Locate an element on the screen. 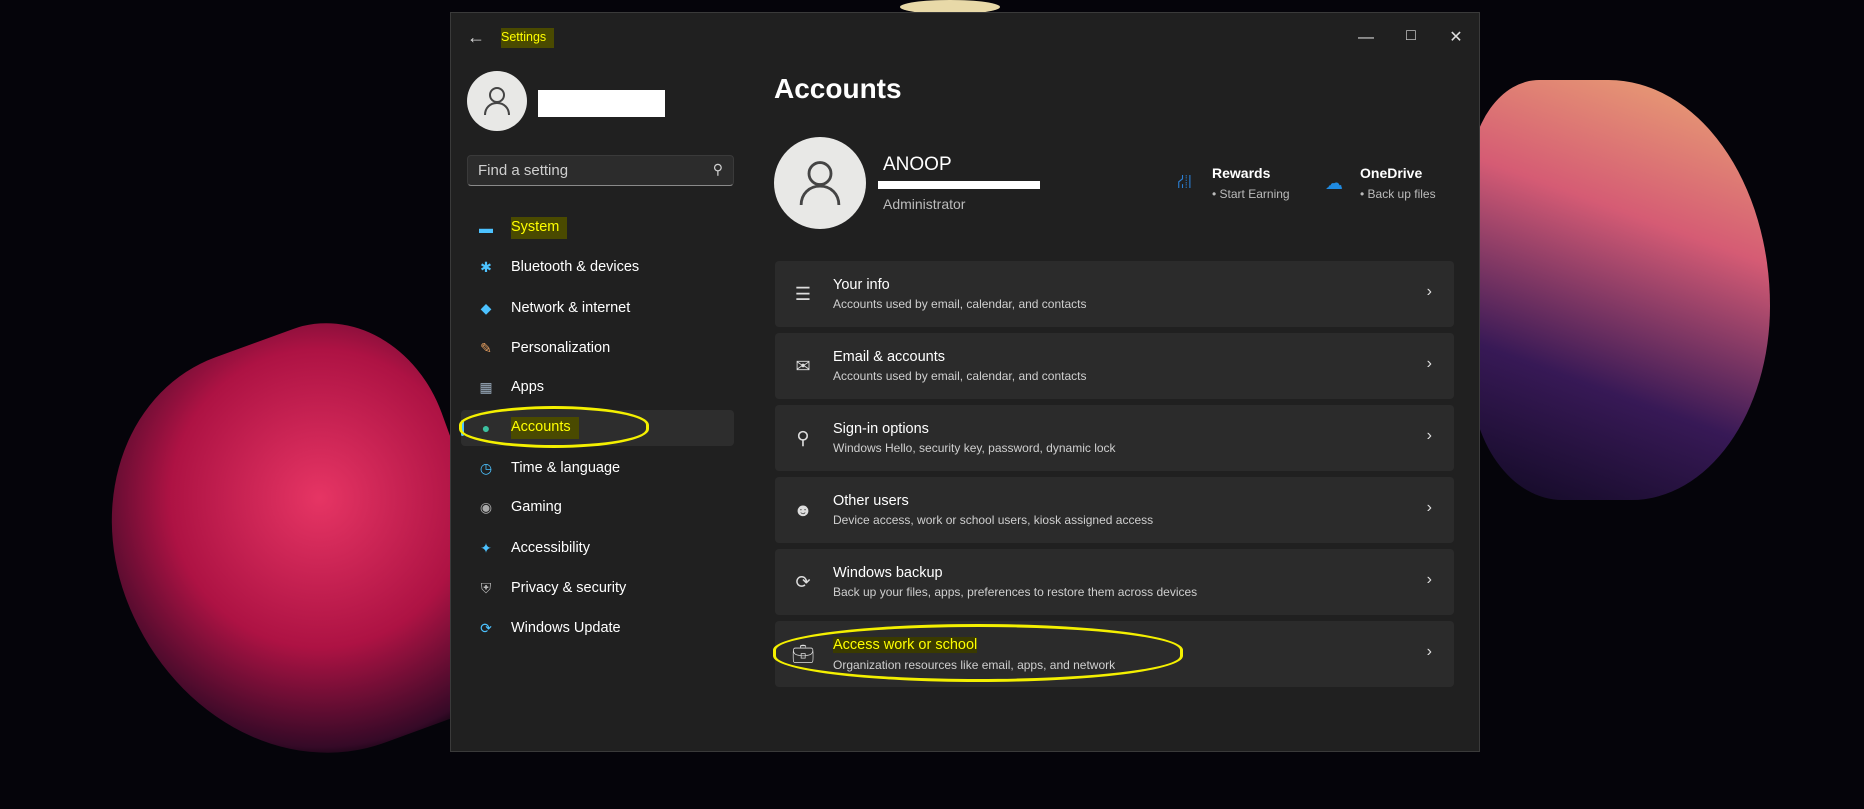 The width and height of the screenshot is (1864, 809). sidebar-item-accessibility: ✦ Accessibility is located at coordinates (597, 548).